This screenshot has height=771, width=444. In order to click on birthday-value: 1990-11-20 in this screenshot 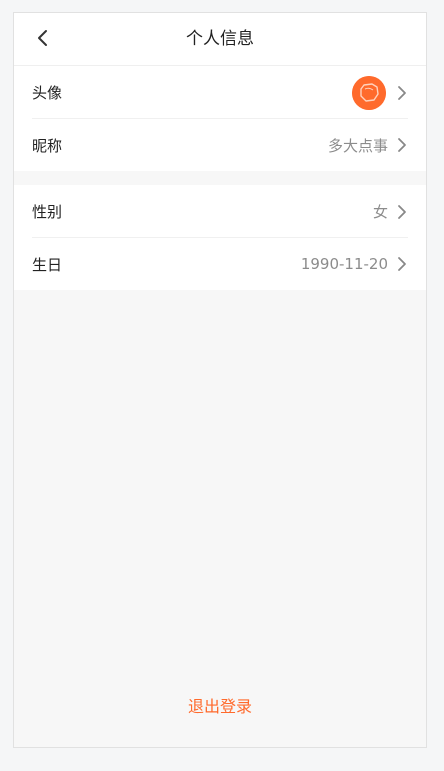, I will do `click(344, 264)`.